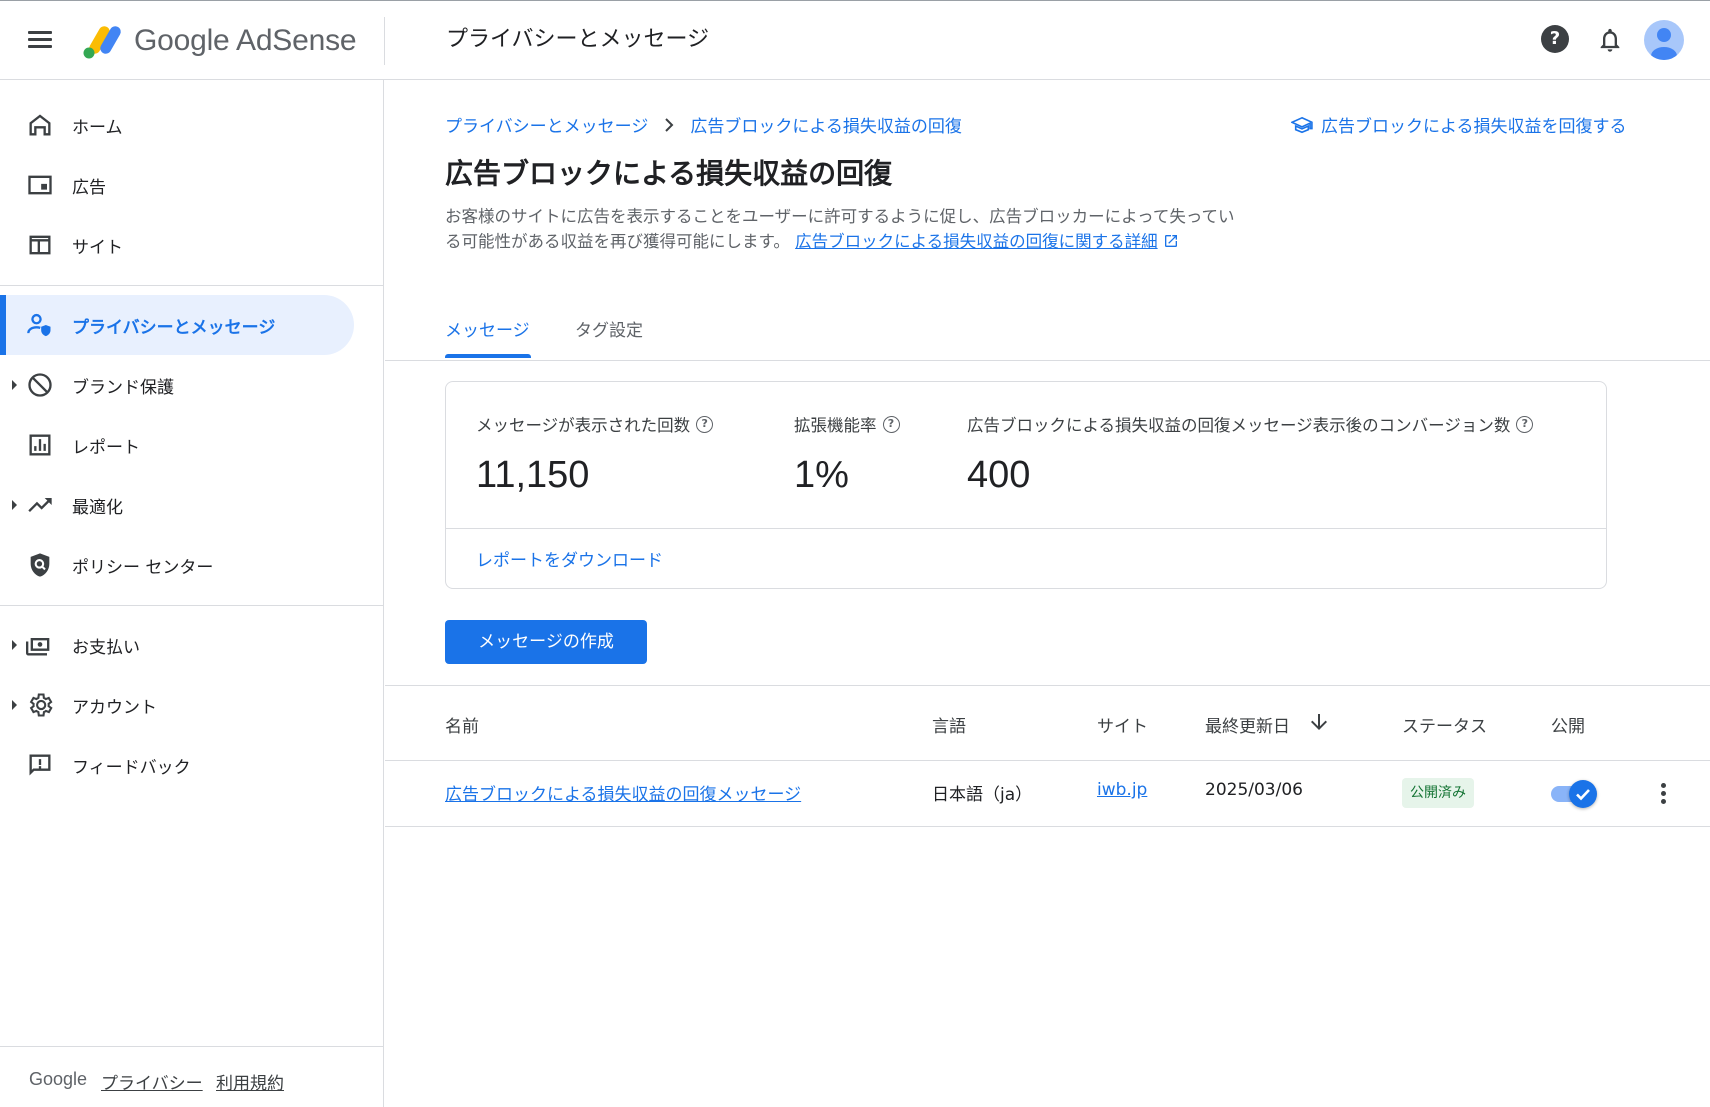 Image resolution: width=1710 pixels, height=1107 pixels. Describe the element at coordinates (1047, 360) in the screenshot. I see `tabs-divider` at that location.